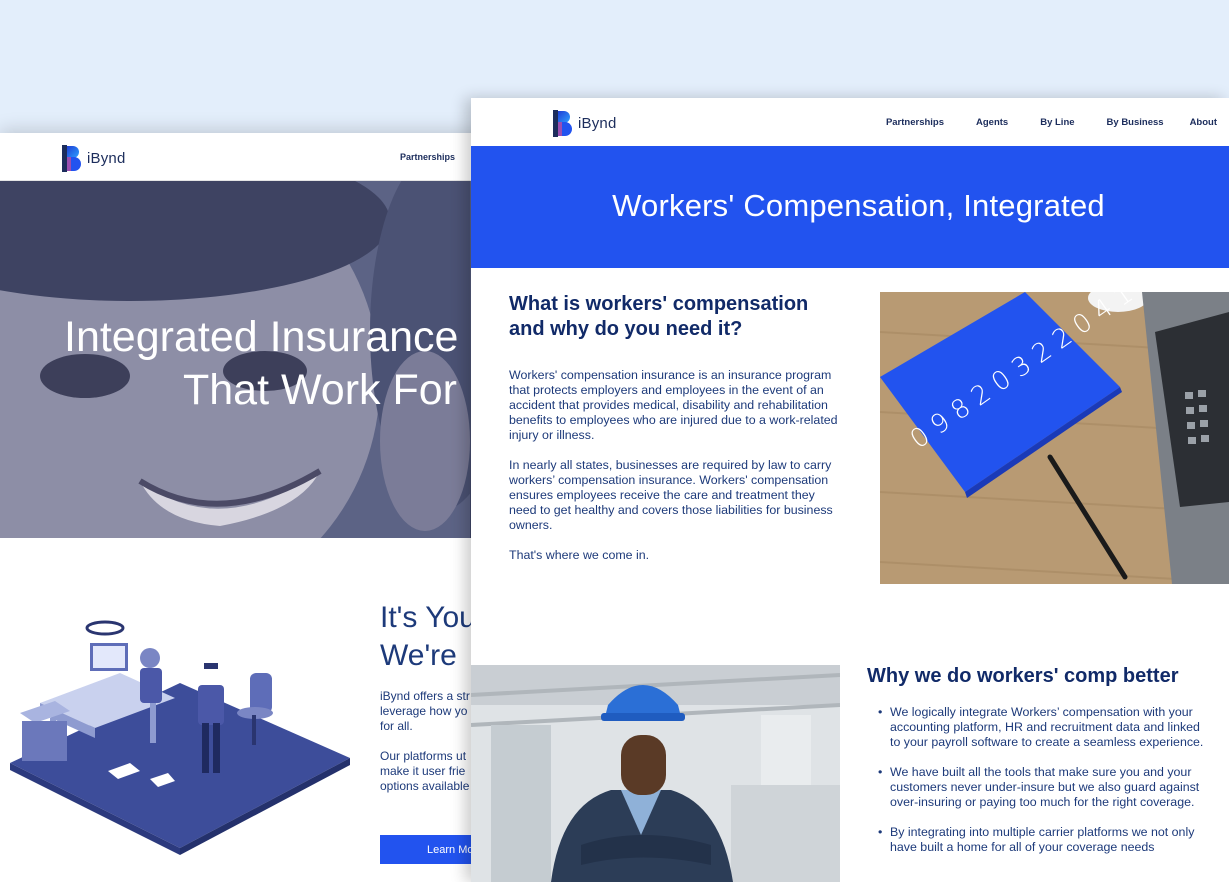 Image resolution: width=1229 pixels, height=882 pixels. I want to click on page-title: Workers' Compensation, Integrated, so click(858, 205).